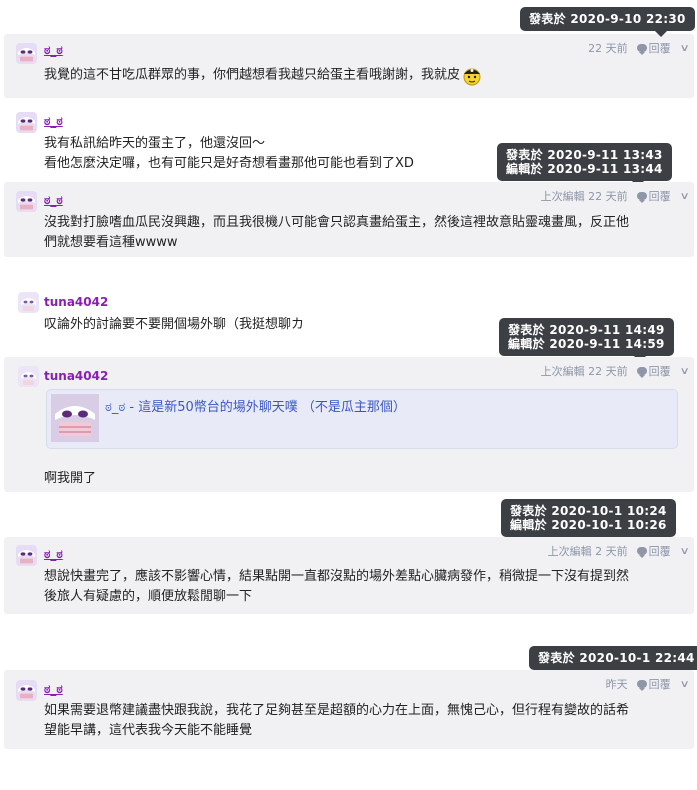 This screenshot has width=697, height=790. What do you see at coordinates (357, 479) in the screenshot?
I see `comment-text: 啊我開了` at bounding box center [357, 479].